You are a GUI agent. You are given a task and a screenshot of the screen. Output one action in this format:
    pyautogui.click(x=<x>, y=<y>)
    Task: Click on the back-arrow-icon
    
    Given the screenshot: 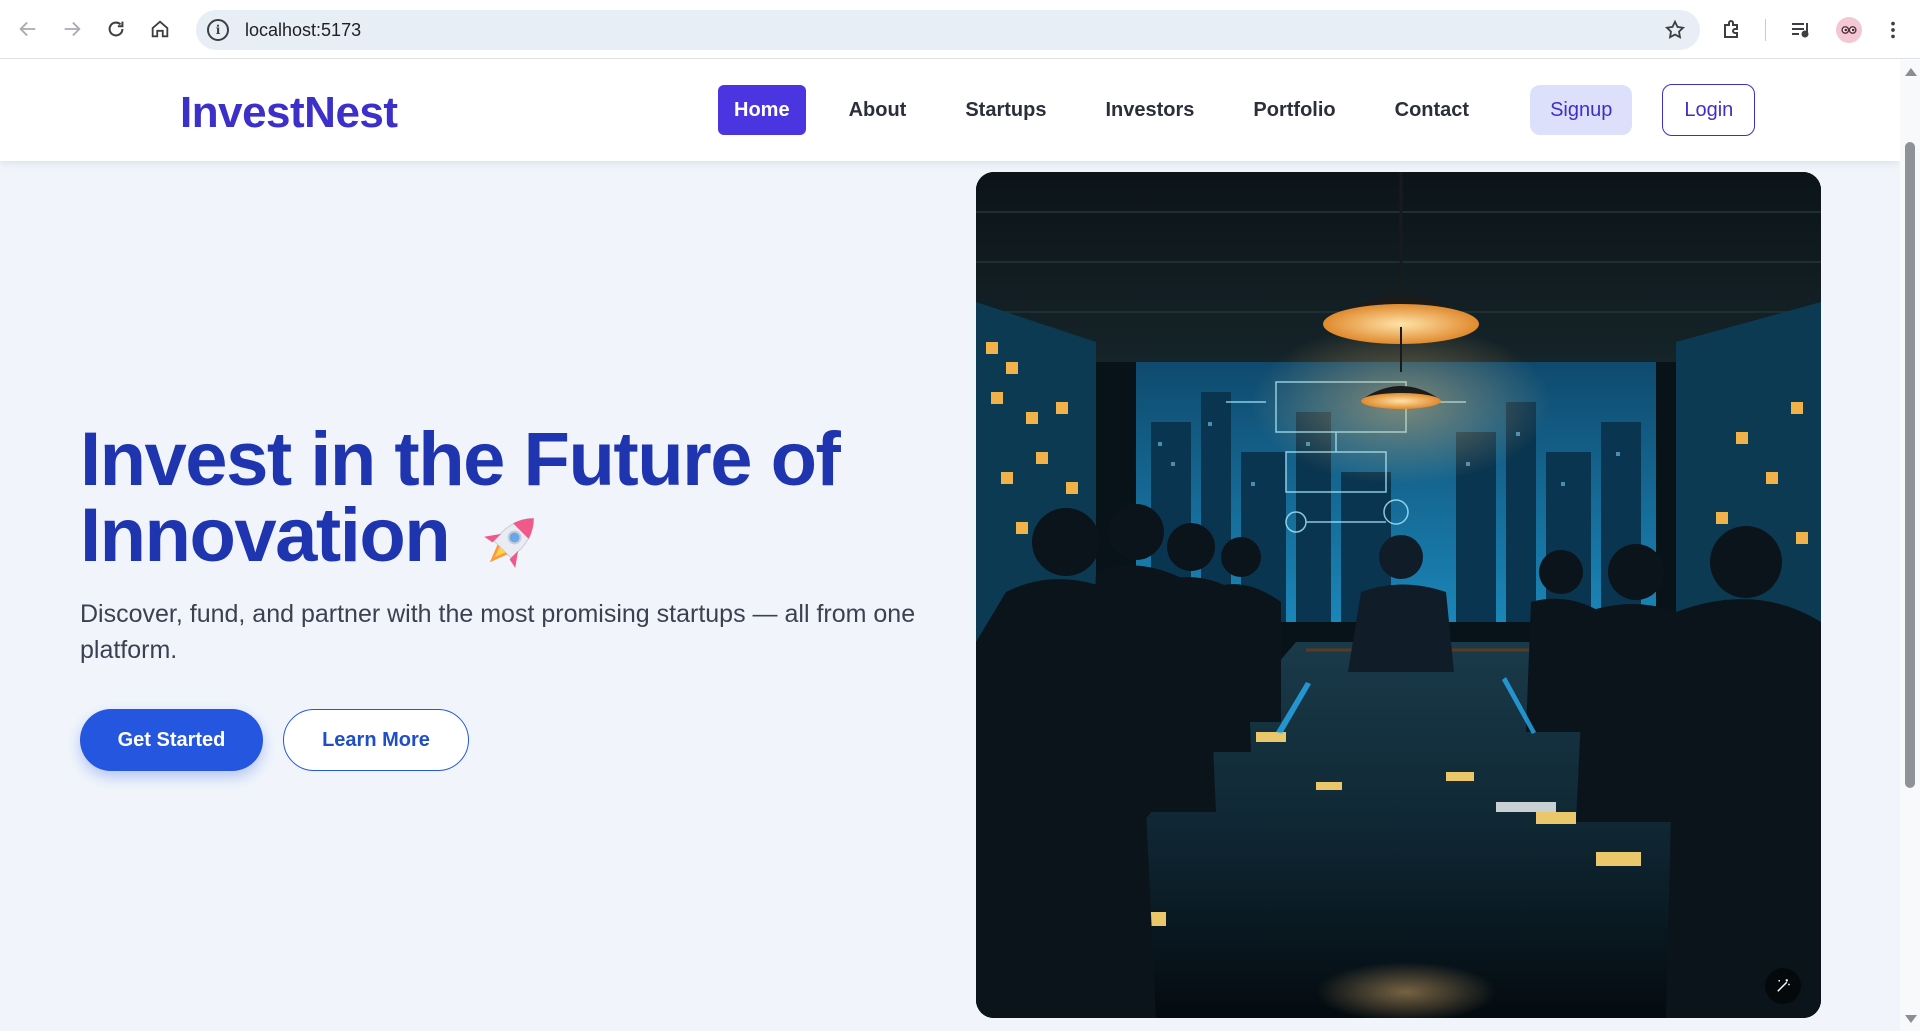 What is the action you would take?
    pyautogui.click(x=28, y=29)
    